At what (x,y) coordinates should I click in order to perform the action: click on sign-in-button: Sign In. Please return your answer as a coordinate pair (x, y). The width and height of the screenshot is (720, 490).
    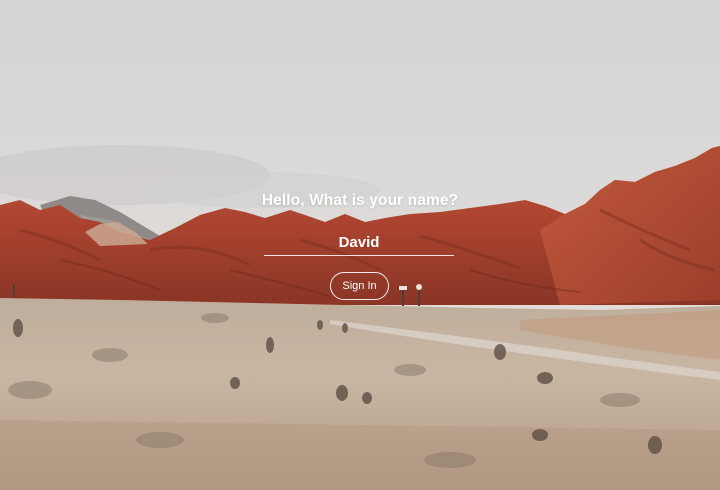
    Looking at the image, I should click on (359, 286).